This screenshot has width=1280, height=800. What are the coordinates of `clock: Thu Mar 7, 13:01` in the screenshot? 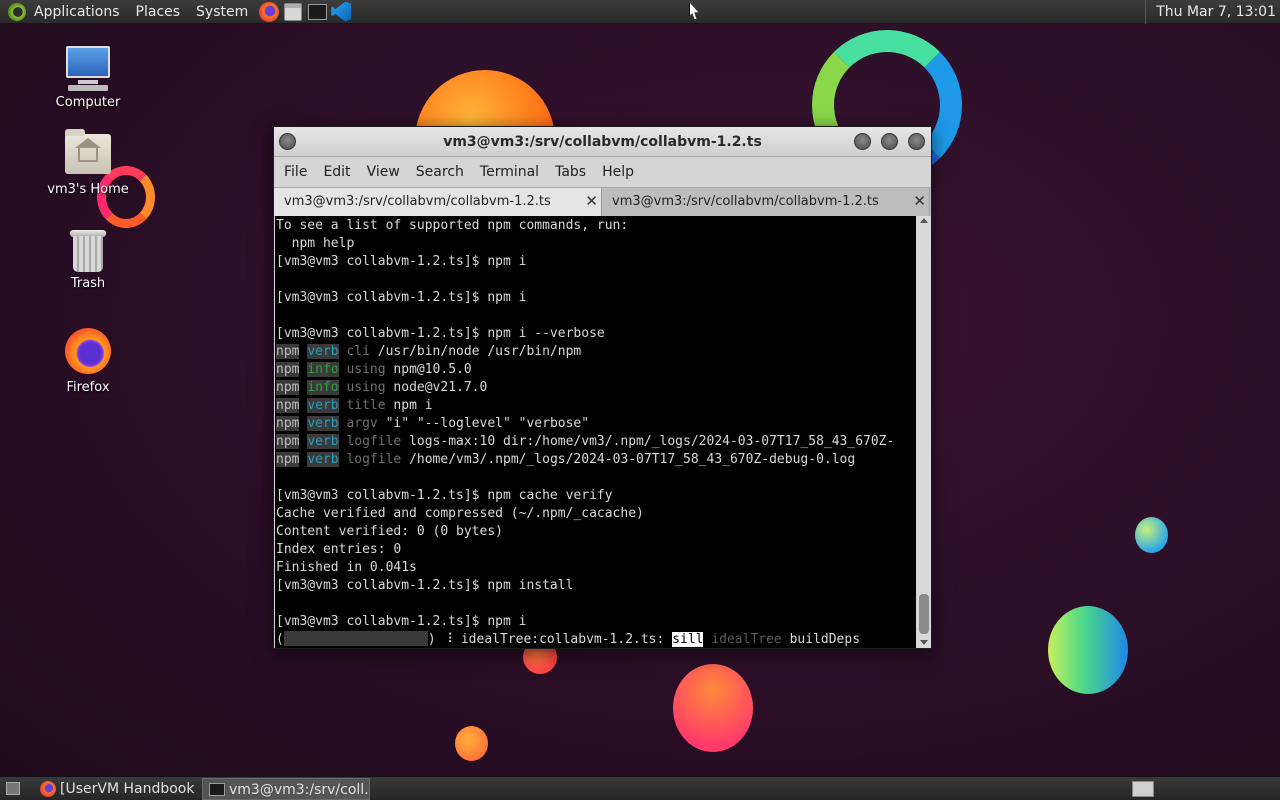 It's located at (1212, 12).